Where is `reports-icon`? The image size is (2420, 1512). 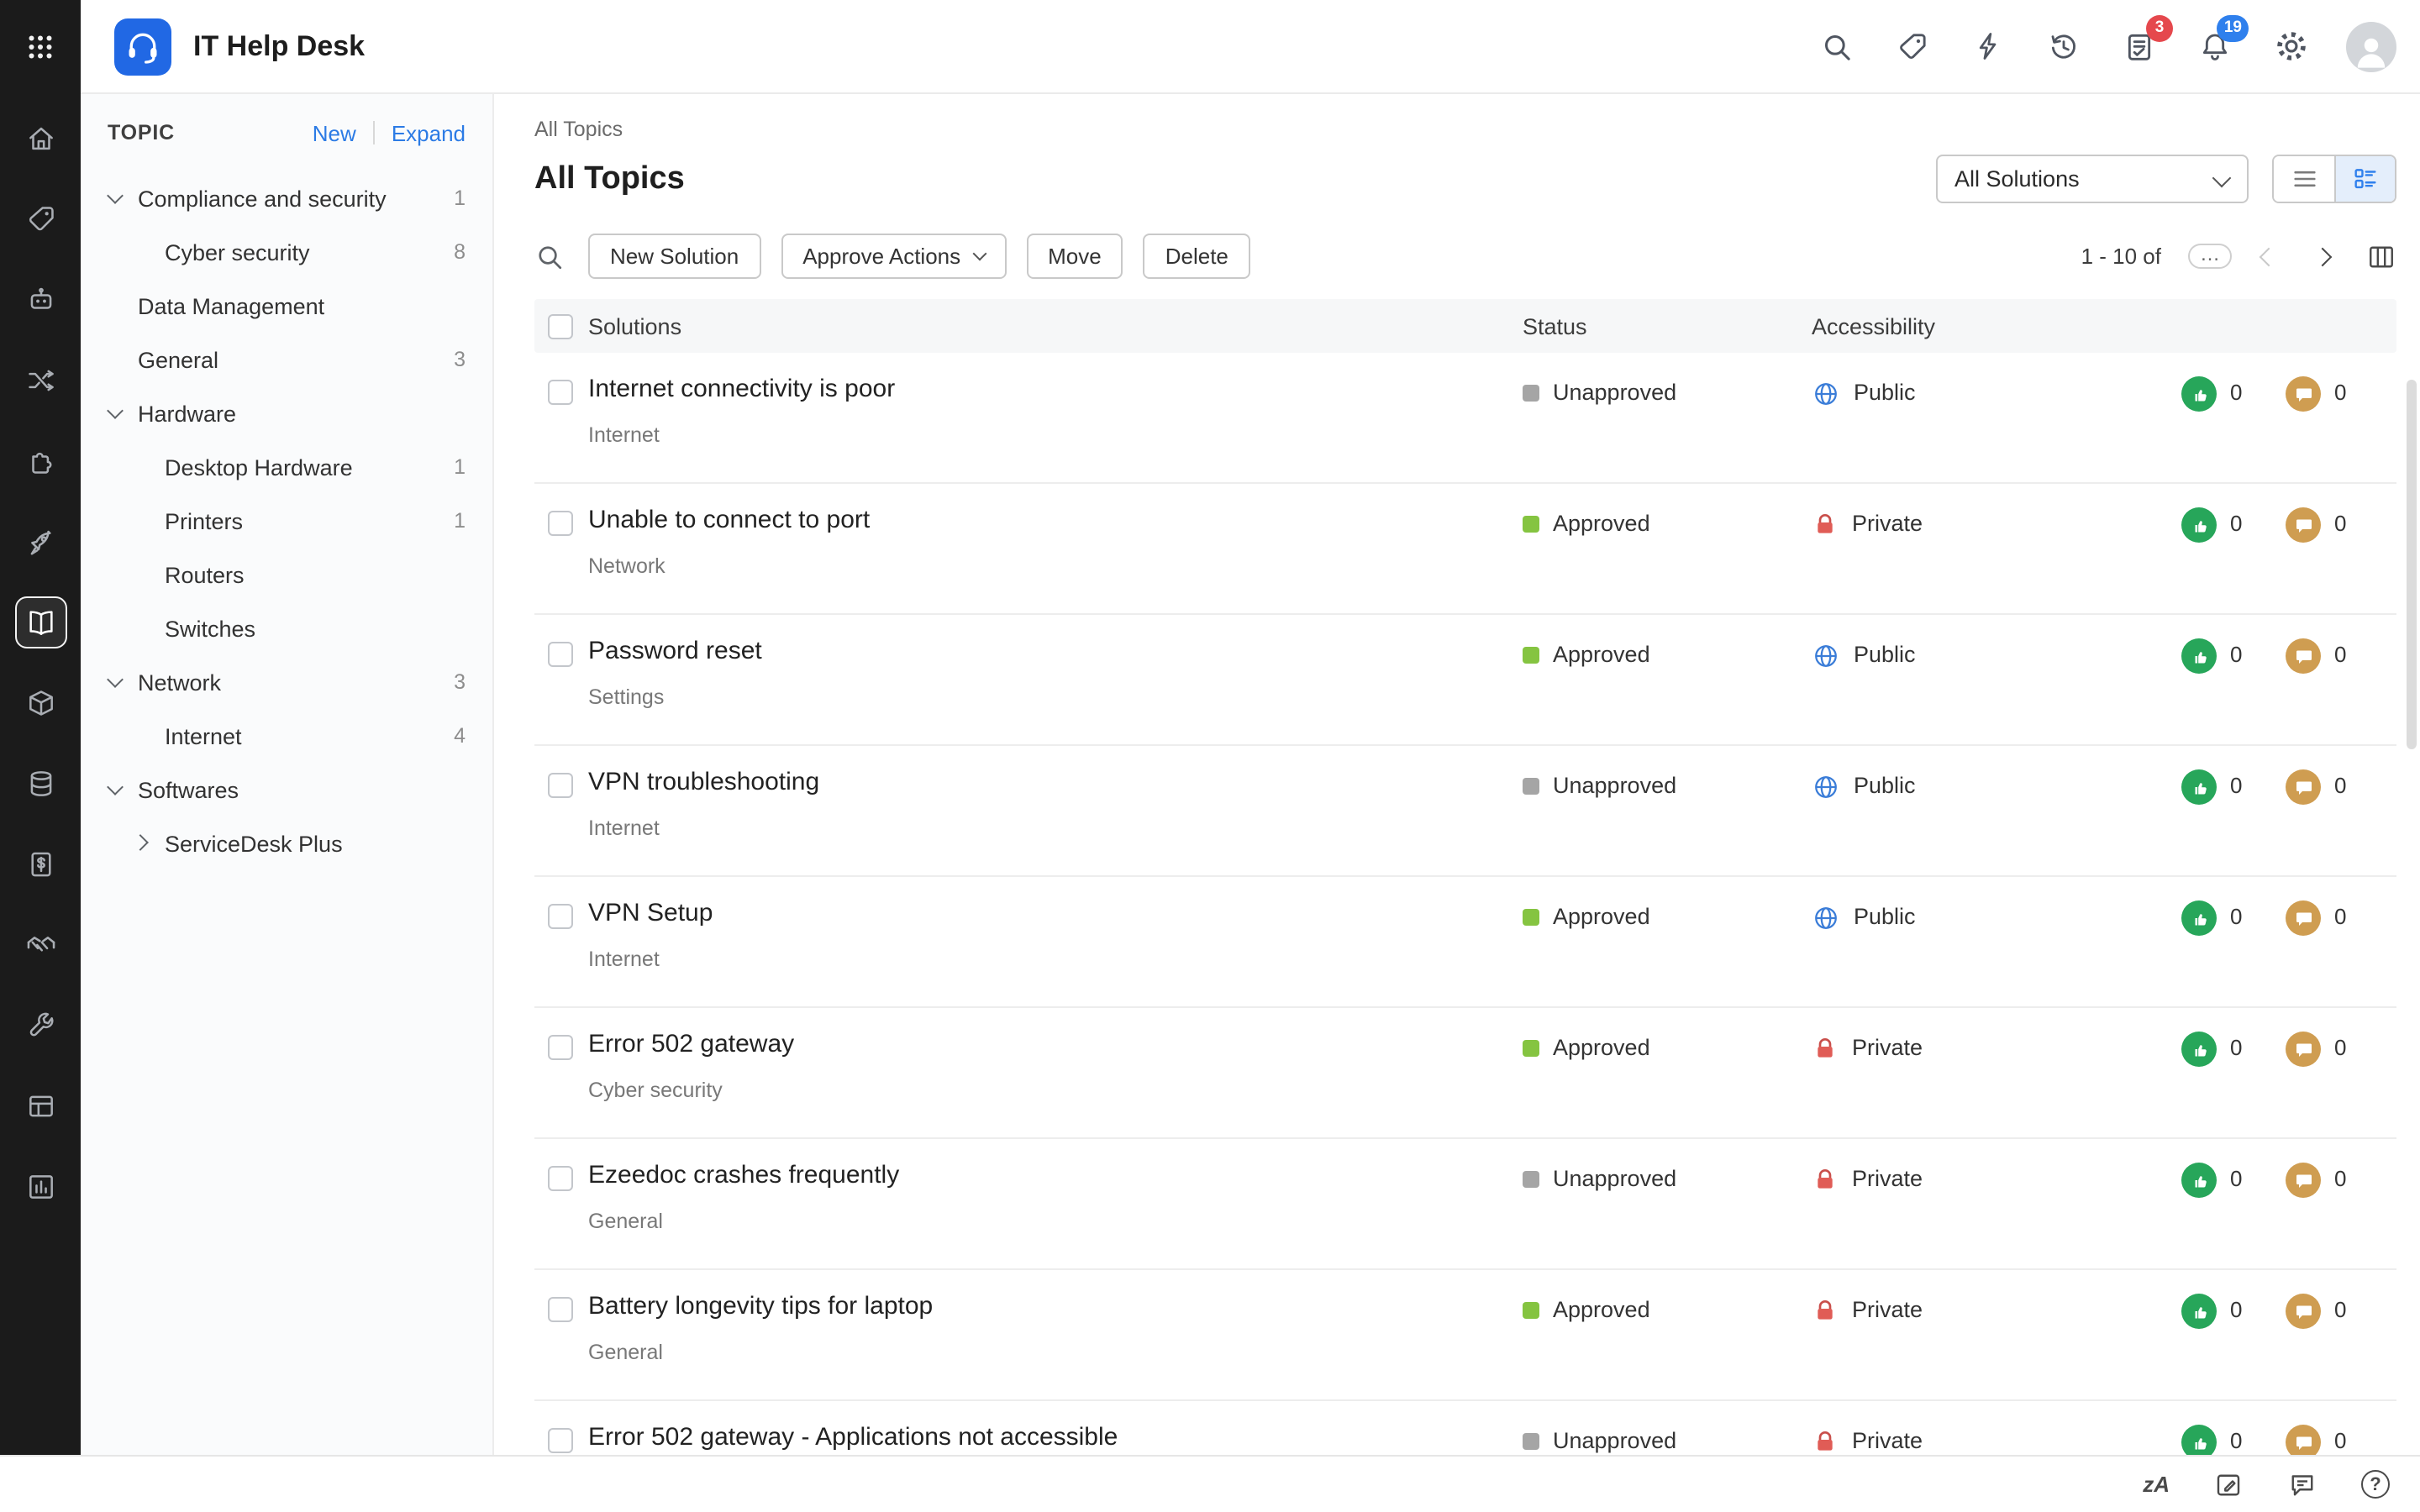
reports-icon is located at coordinates (40, 1186).